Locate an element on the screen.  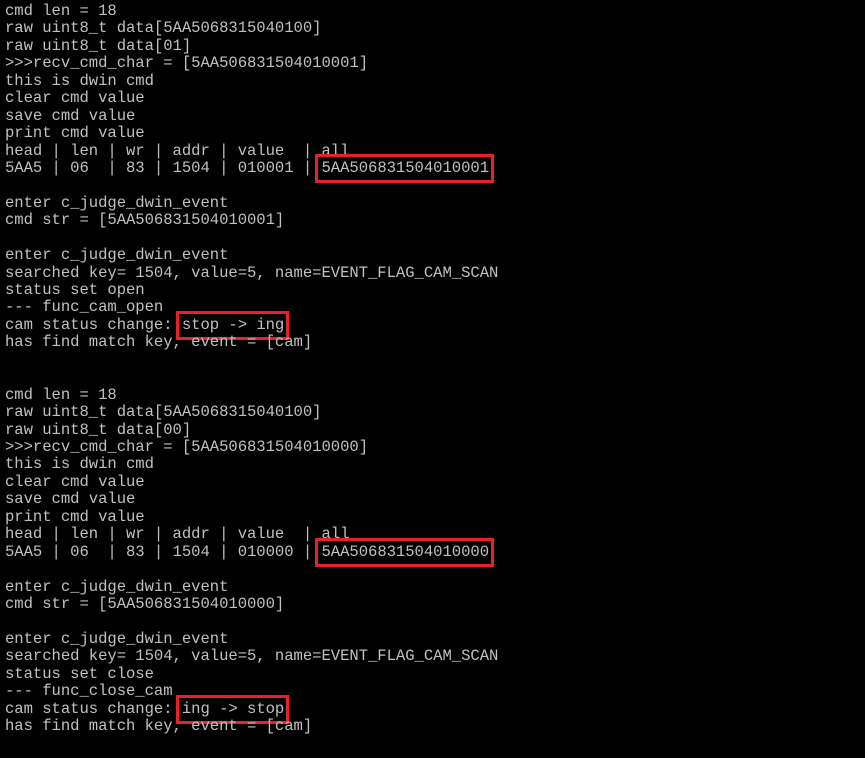
line-text: 5AA5 | 06 | 83 | 1504 | 010000 | is located at coordinates (163, 551).